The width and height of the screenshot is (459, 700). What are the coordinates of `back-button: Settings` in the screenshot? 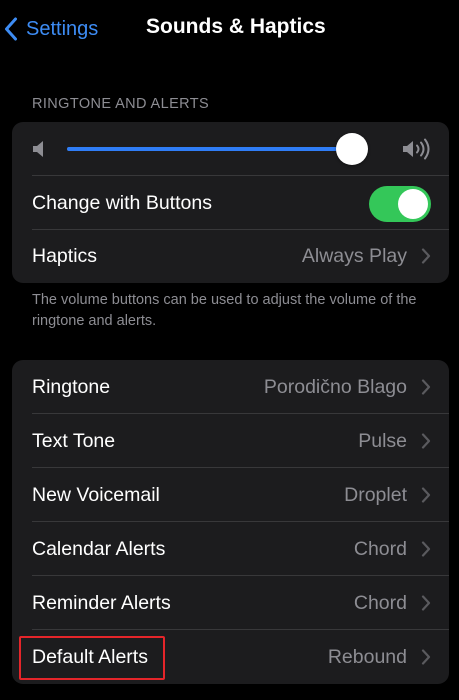 It's located at (51, 29).